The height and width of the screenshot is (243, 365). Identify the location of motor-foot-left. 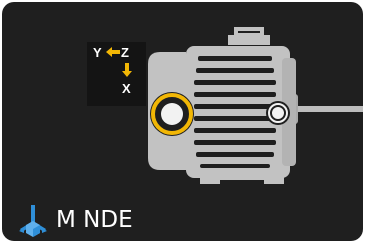
(210, 180).